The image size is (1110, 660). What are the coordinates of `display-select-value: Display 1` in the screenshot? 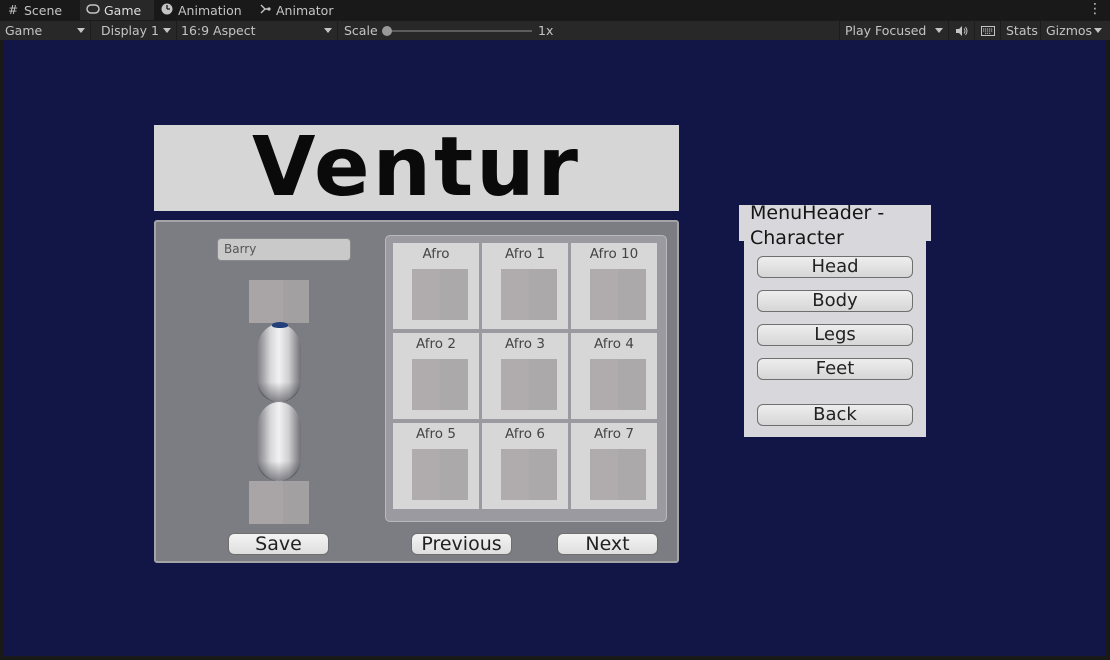 It's located at (130, 30).